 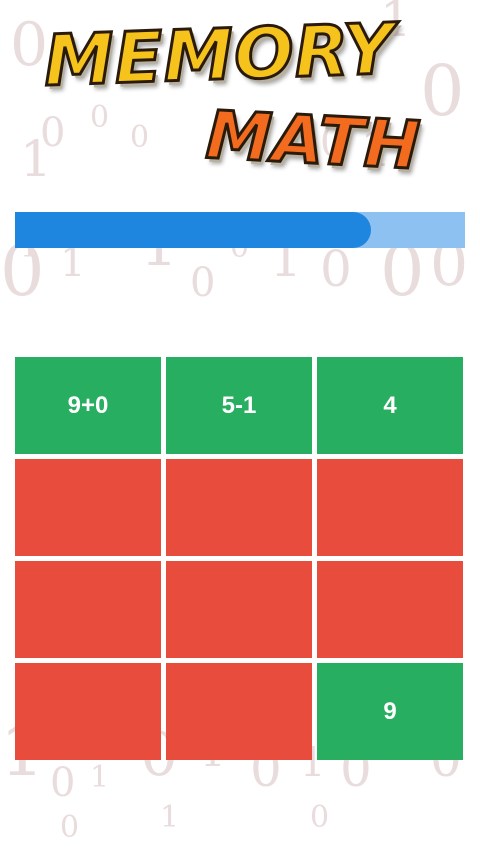 What do you see at coordinates (88, 405) in the screenshot?
I see `memory-tile: 9+0` at bounding box center [88, 405].